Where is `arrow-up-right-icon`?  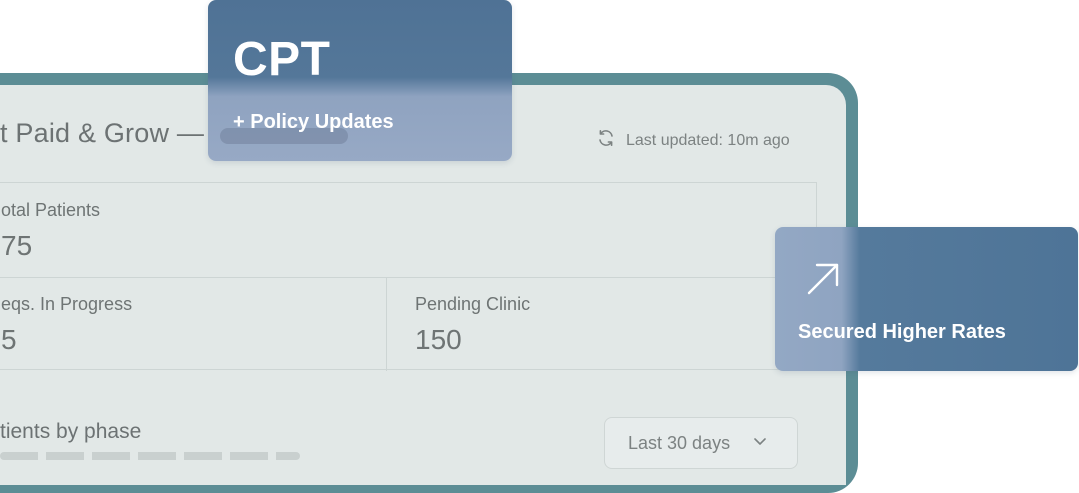
arrow-up-right-icon is located at coordinates (823, 279).